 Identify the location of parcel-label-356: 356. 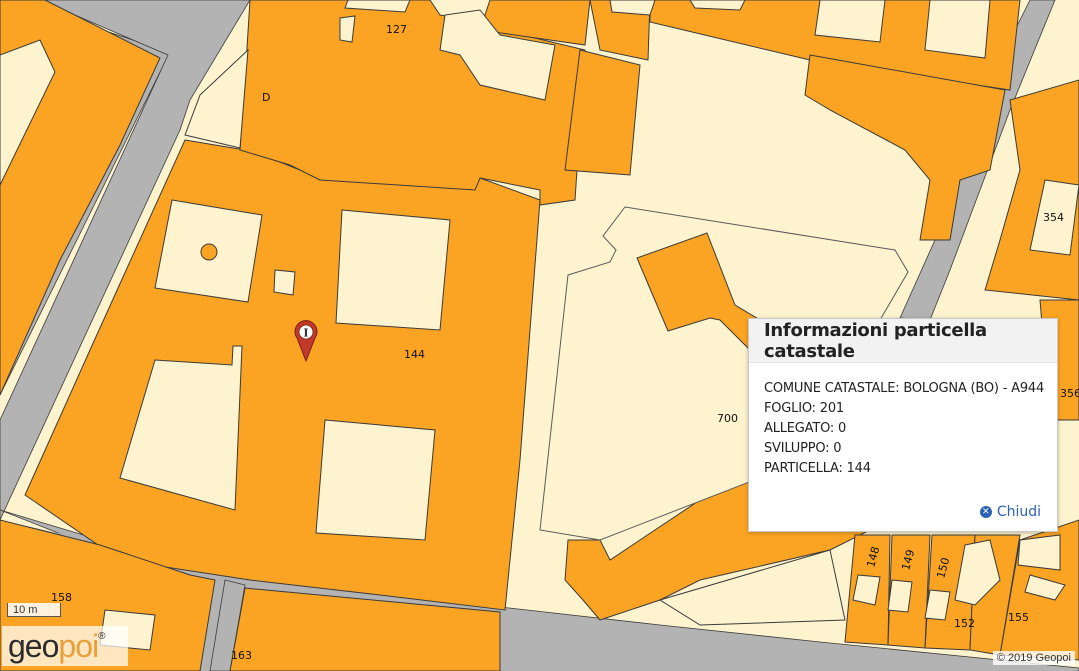
(1069, 393).